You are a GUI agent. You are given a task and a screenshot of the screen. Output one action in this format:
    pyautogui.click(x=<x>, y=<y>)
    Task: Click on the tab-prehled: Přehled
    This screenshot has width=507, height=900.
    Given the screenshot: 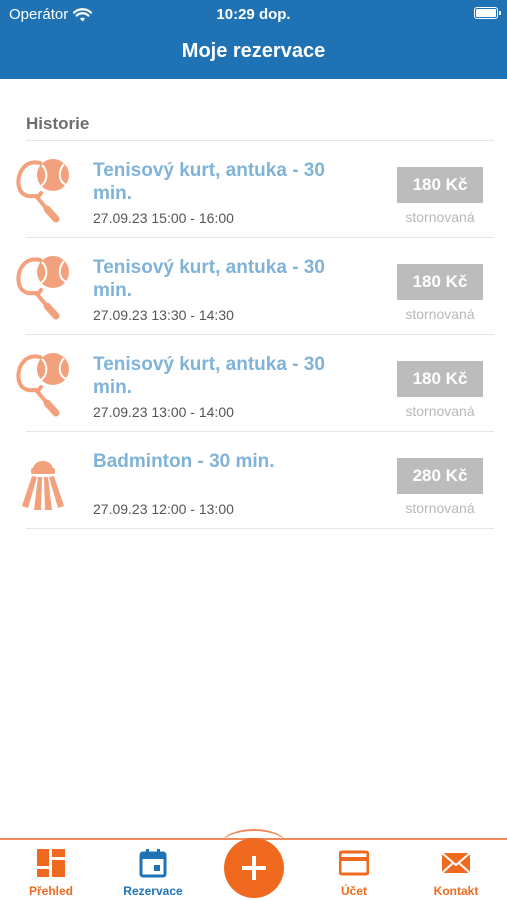 What is the action you would take?
    pyautogui.click(x=51, y=873)
    